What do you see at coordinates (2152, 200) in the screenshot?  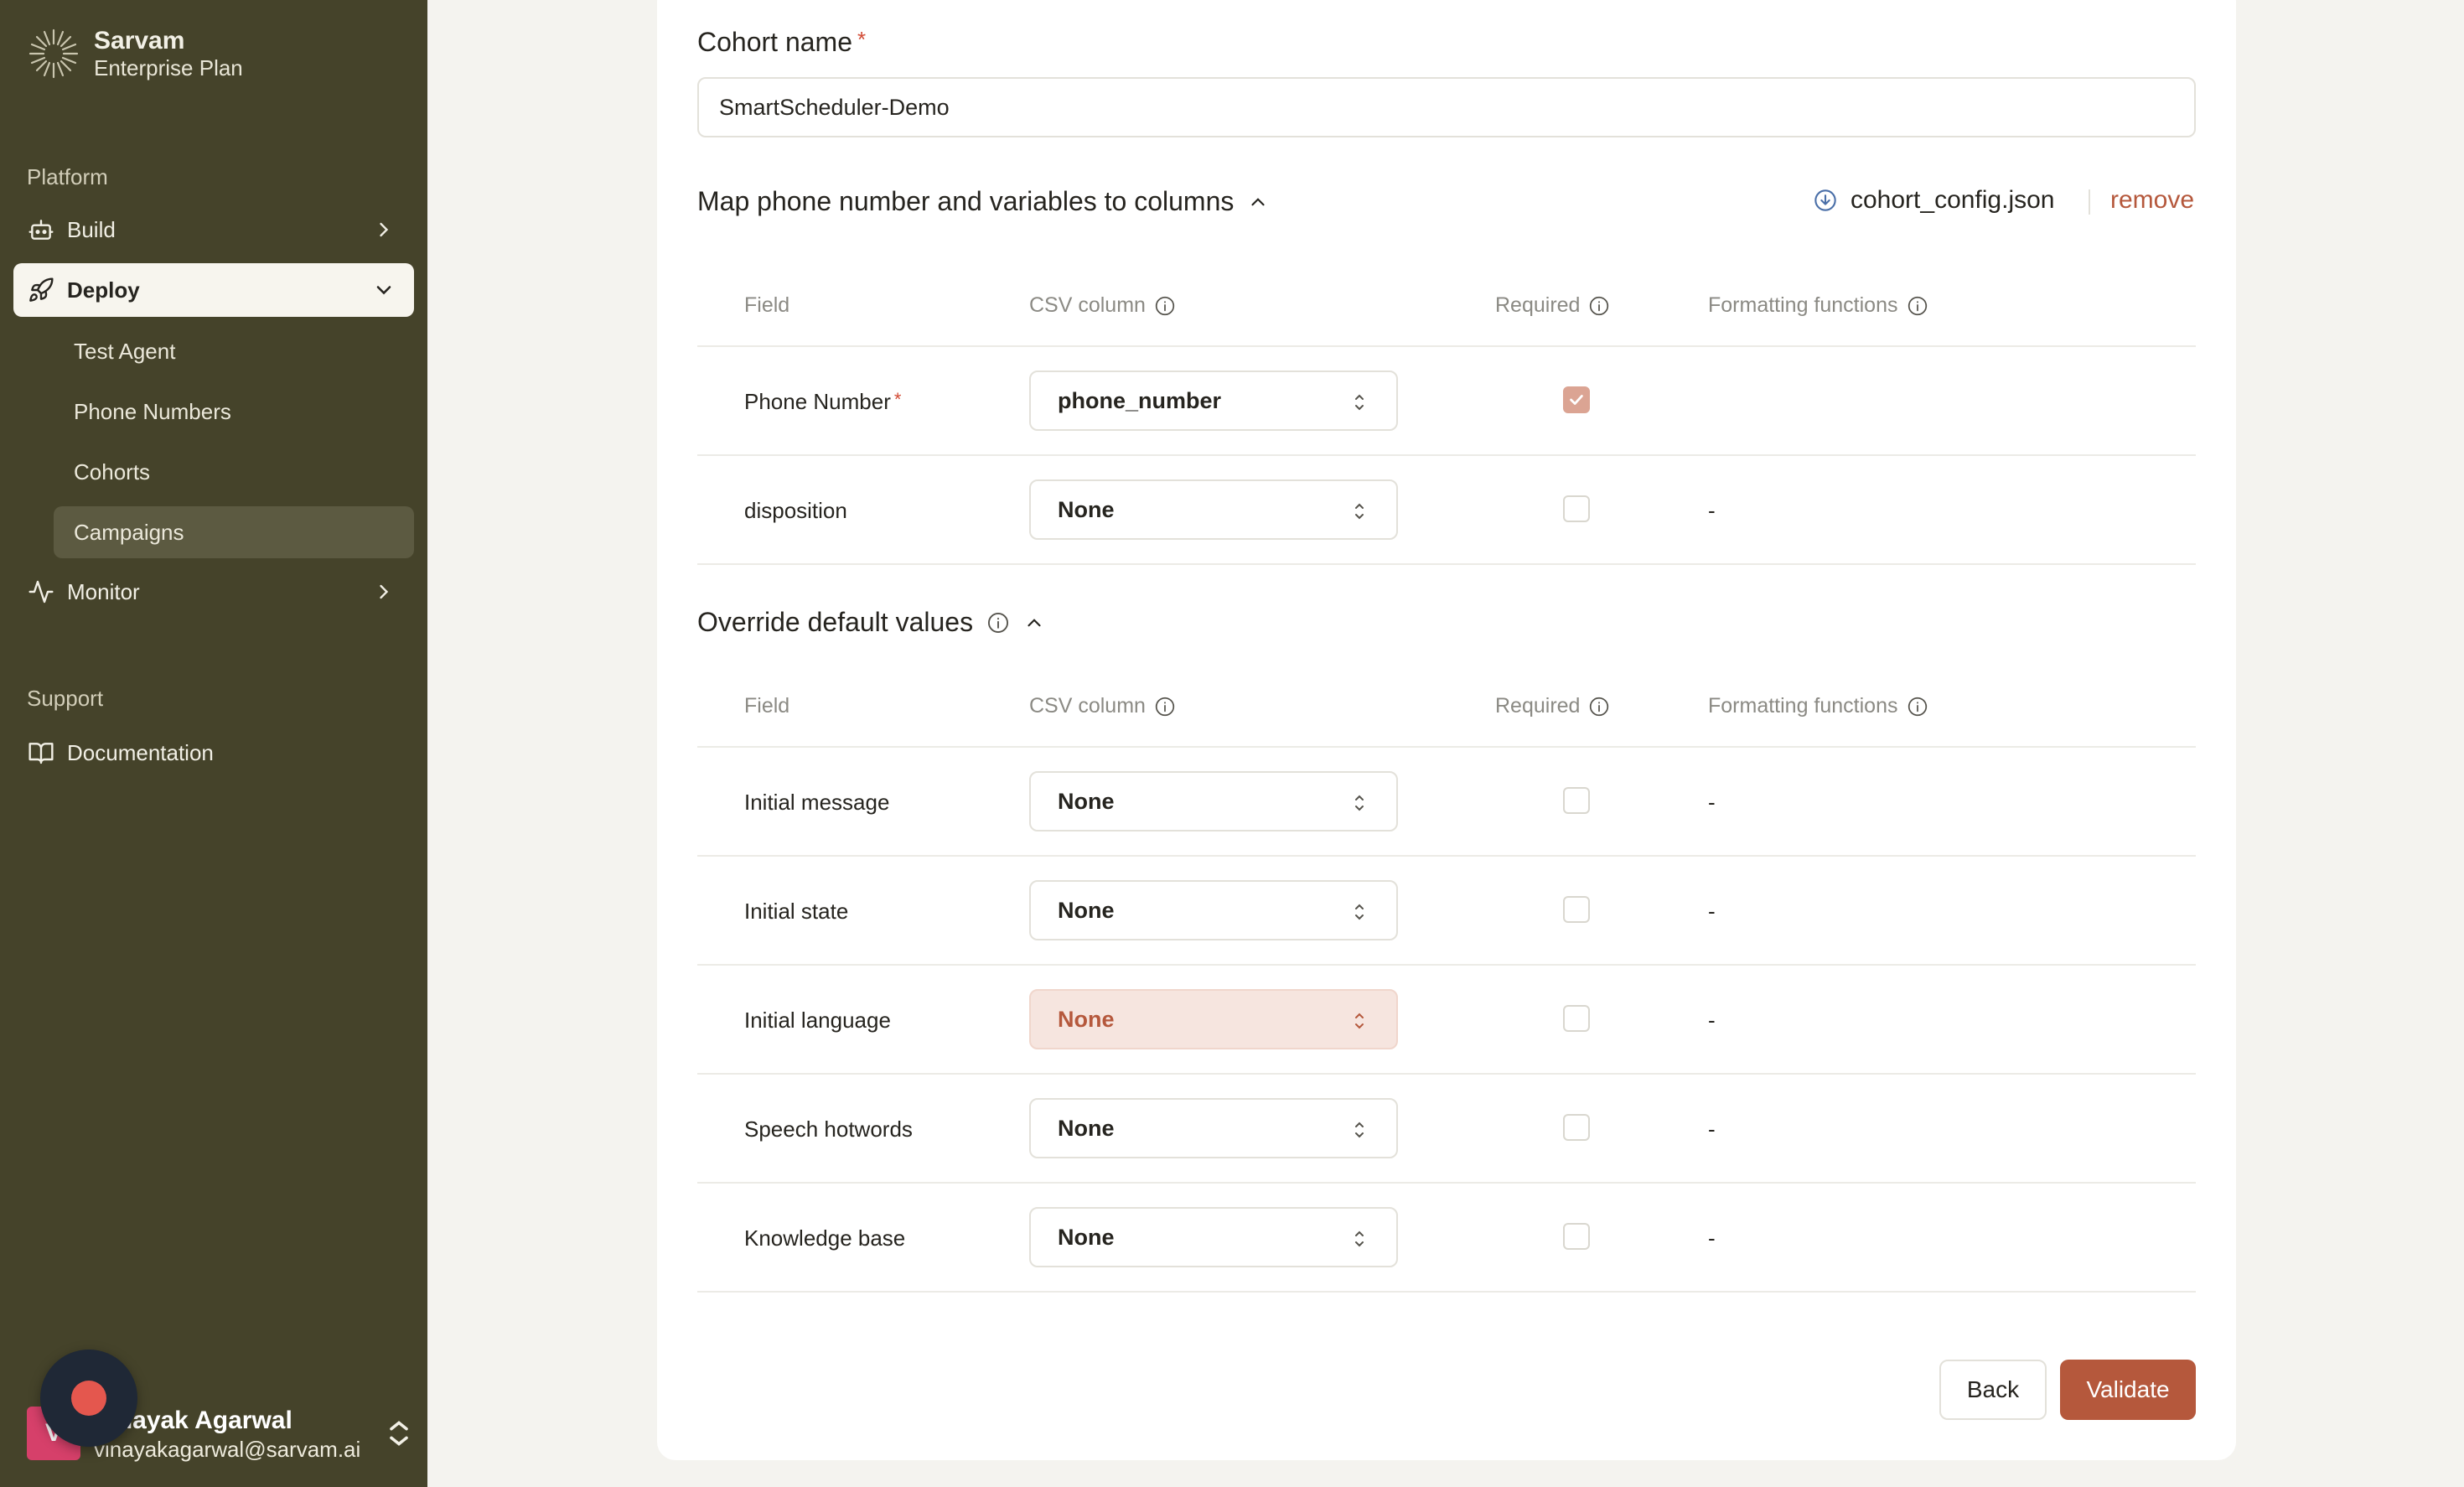 I see `remove-config-link: remove` at bounding box center [2152, 200].